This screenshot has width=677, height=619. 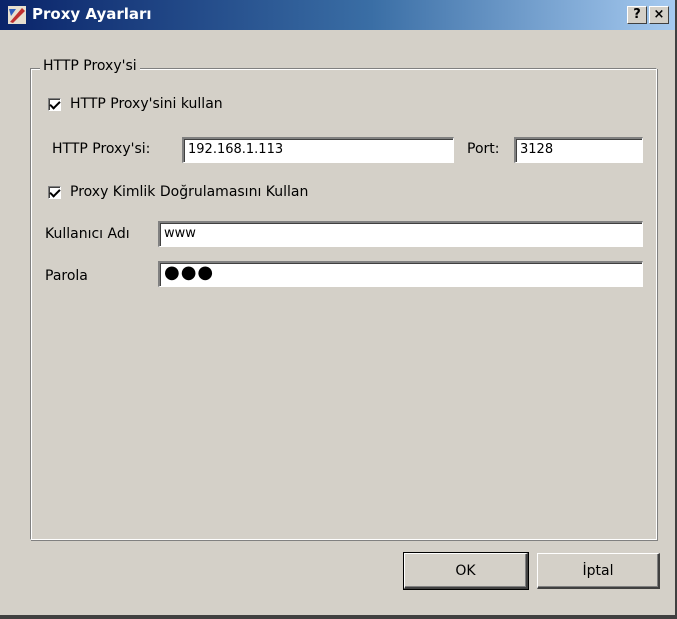 What do you see at coordinates (659, 15) in the screenshot?
I see `close-button: ×` at bounding box center [659, 15].